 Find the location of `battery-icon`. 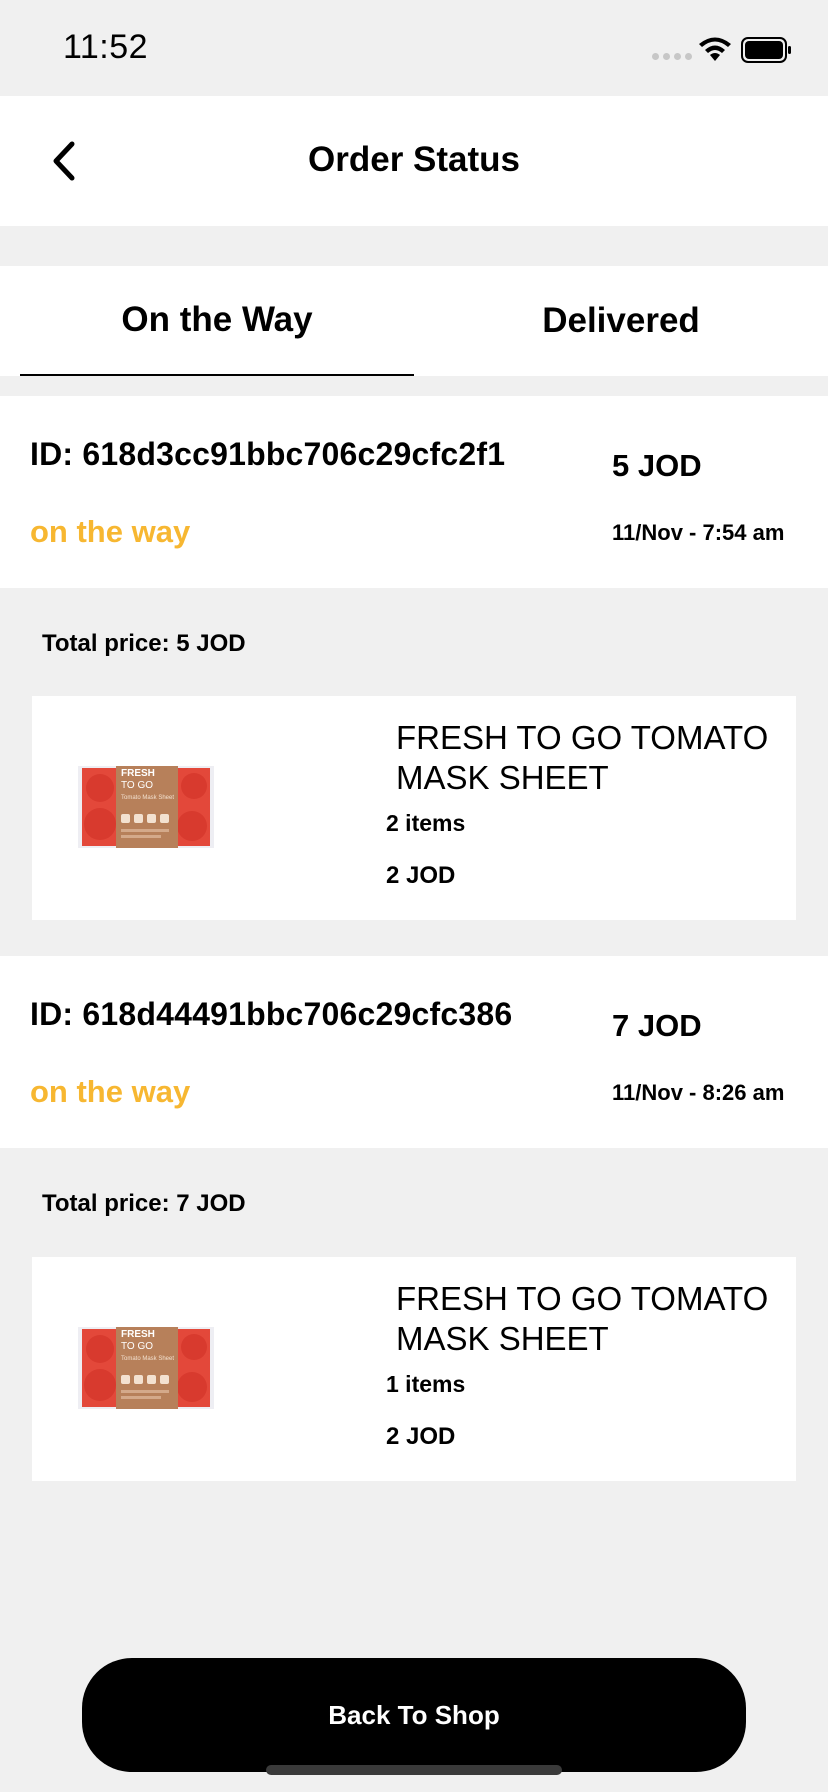

battery-icon is located at coordinates (766, 50).